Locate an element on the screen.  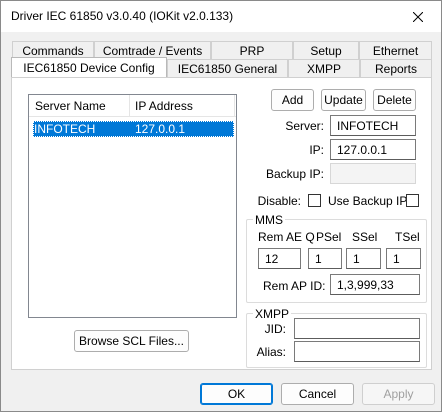
alias-label: Alias: is located at coordinates (271, 352).